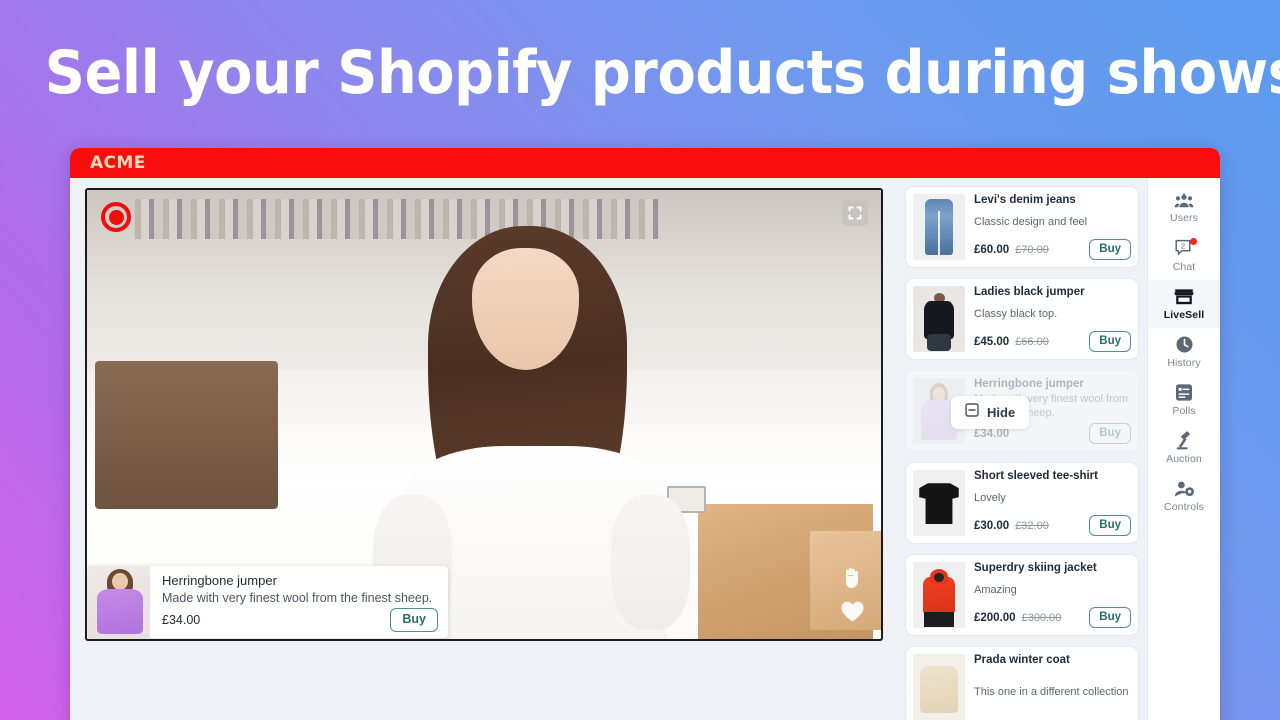 This screenshot has height=720, width=1280. I want to click on product-old-price: £70.00, so click(1032, 249).